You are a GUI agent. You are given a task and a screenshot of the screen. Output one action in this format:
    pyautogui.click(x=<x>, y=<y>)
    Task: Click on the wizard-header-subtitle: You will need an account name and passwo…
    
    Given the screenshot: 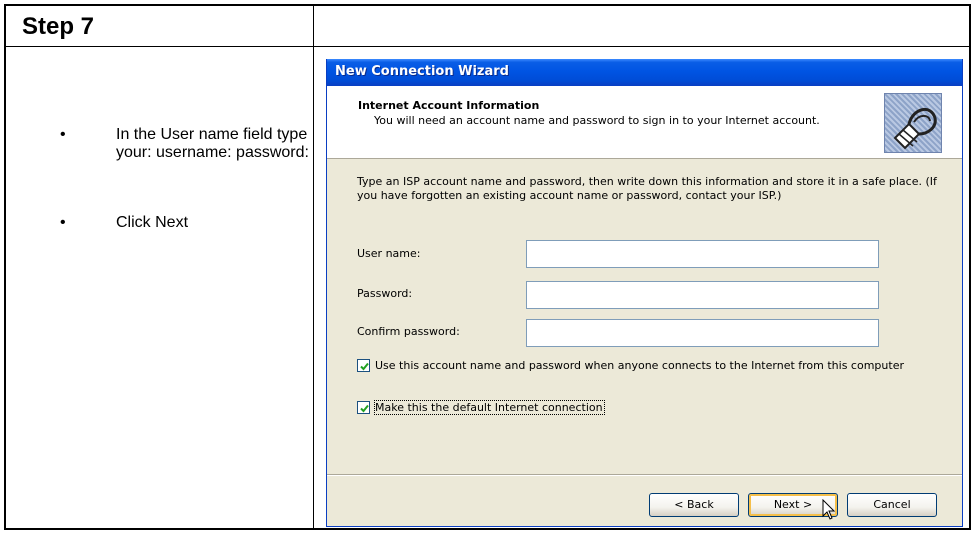 What is the action you would take?
    pyautogui.click(x=597, y=120)
    